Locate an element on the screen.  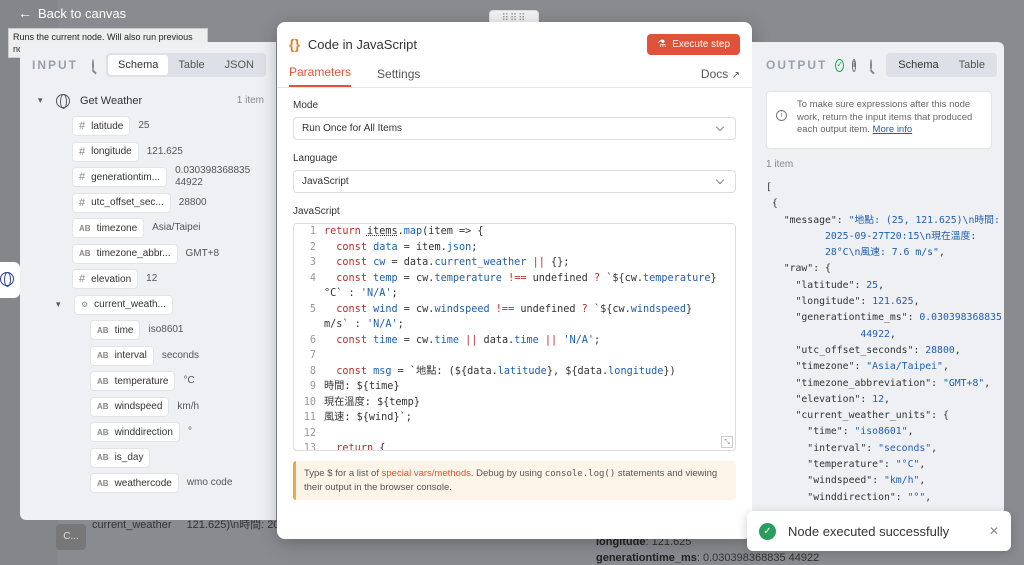
field-pill: # elevation is located at coordinates (105, 279).